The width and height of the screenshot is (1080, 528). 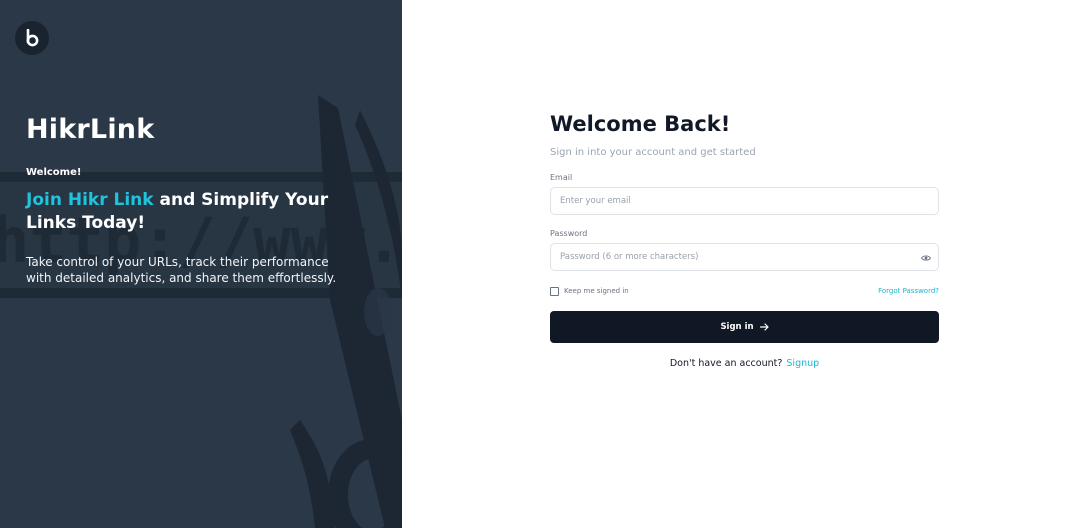 I want to click on remember-me: Keep me signed in, so click(x=589, y=291).